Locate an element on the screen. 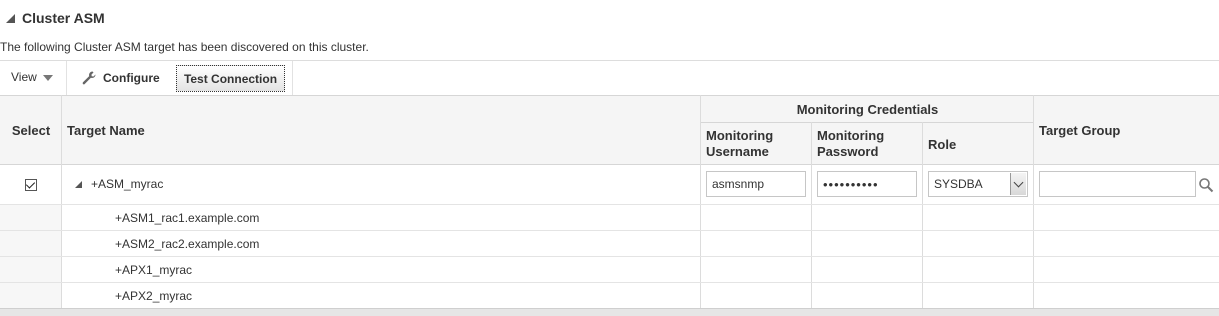 The width and height of the screenshot is (1219, 316). role-select-dropdown-button is located at coordinates (1018, 184).